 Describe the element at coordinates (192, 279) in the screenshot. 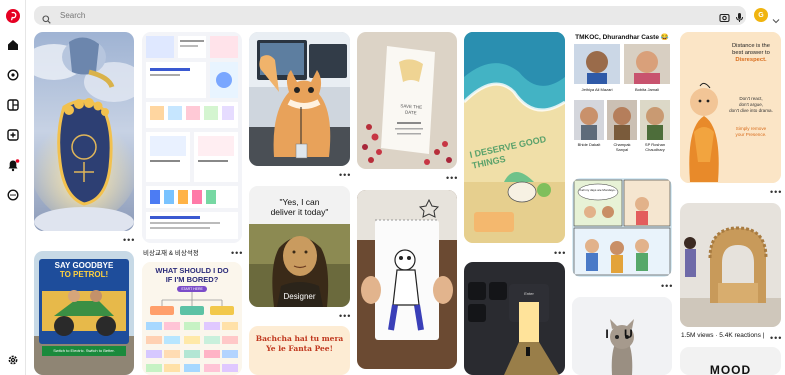

I see `bored-title-2: IF I'M BORED?` at that location.